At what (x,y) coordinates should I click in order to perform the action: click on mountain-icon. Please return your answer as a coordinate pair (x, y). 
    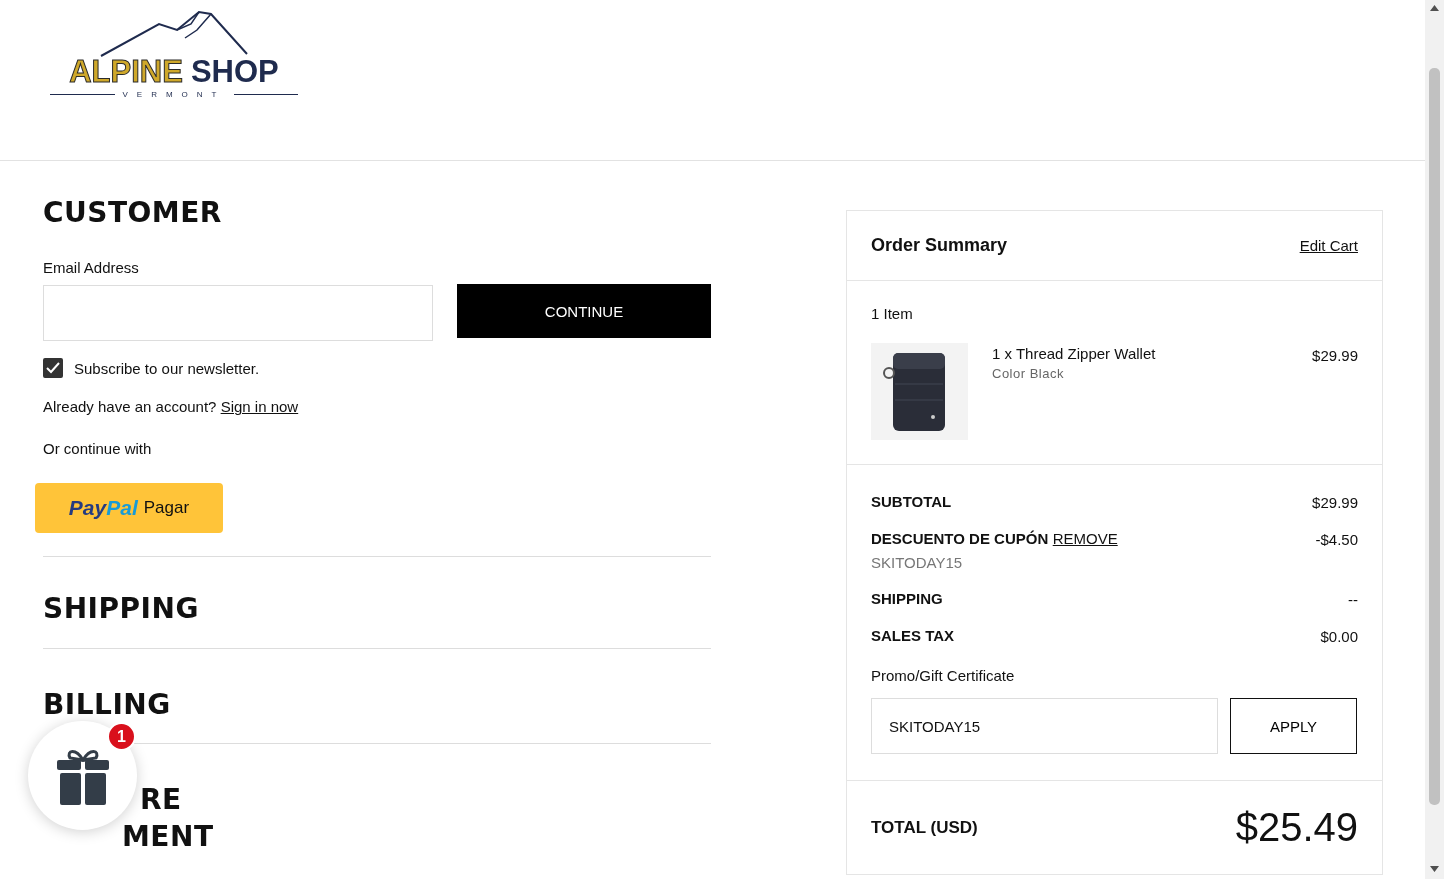
    Looking at the image, I should click on (174, 35).